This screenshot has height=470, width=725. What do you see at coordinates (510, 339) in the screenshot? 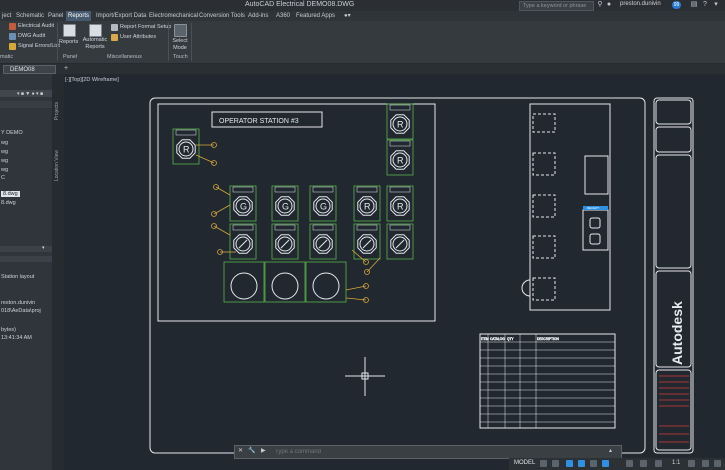
I see `bom-header: QTY` at bounding box center [510, 339].